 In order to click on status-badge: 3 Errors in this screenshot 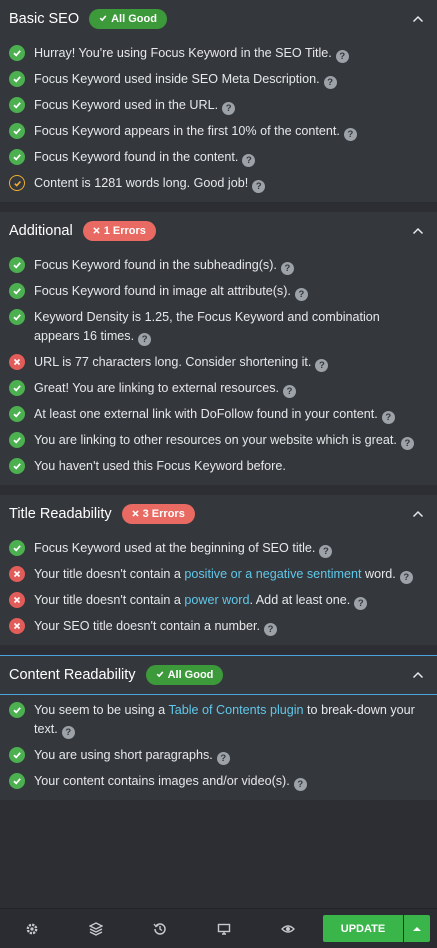, I will do `click(158, 514)`.